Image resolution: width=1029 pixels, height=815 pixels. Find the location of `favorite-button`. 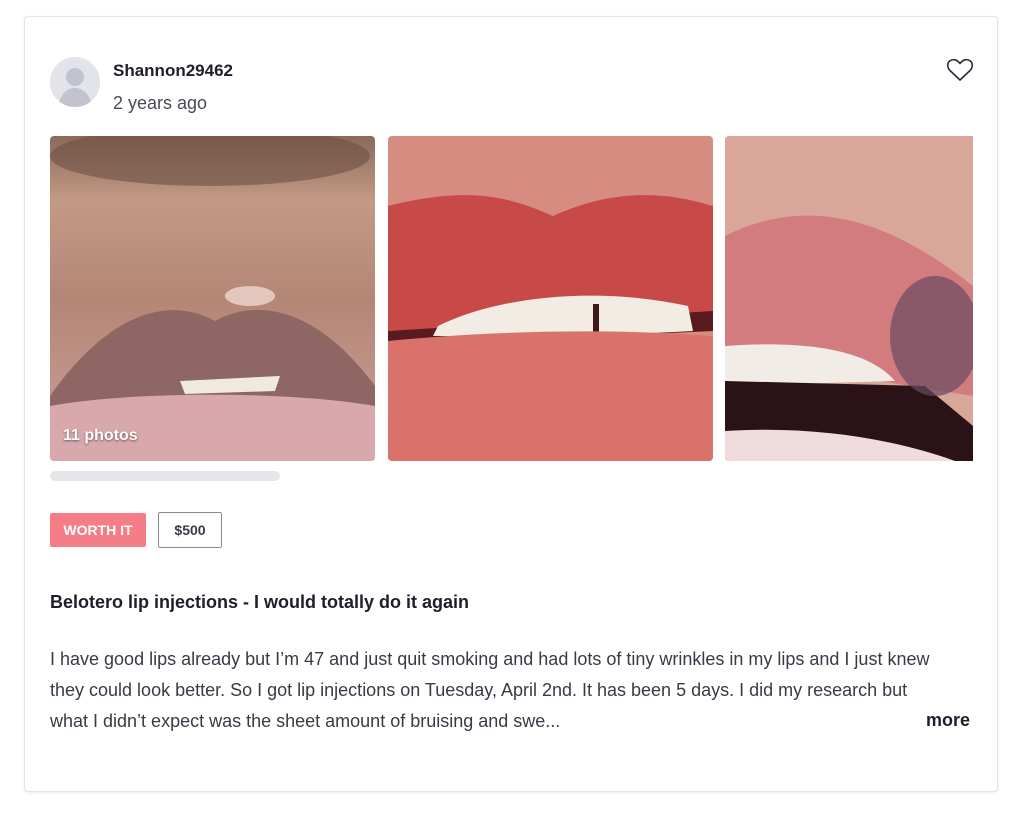

favorite-button is located at coordinates (960, 70).